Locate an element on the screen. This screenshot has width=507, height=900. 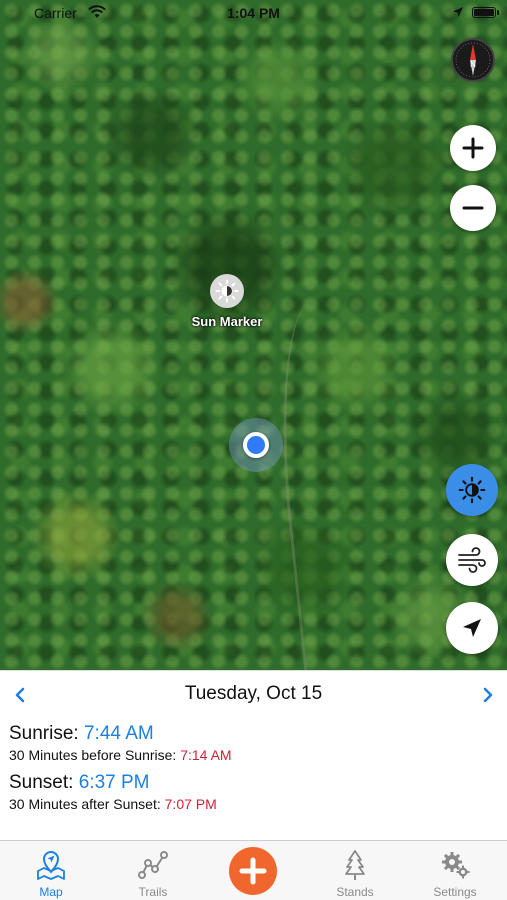
compass-button: N is located at coordinates (473, 60).